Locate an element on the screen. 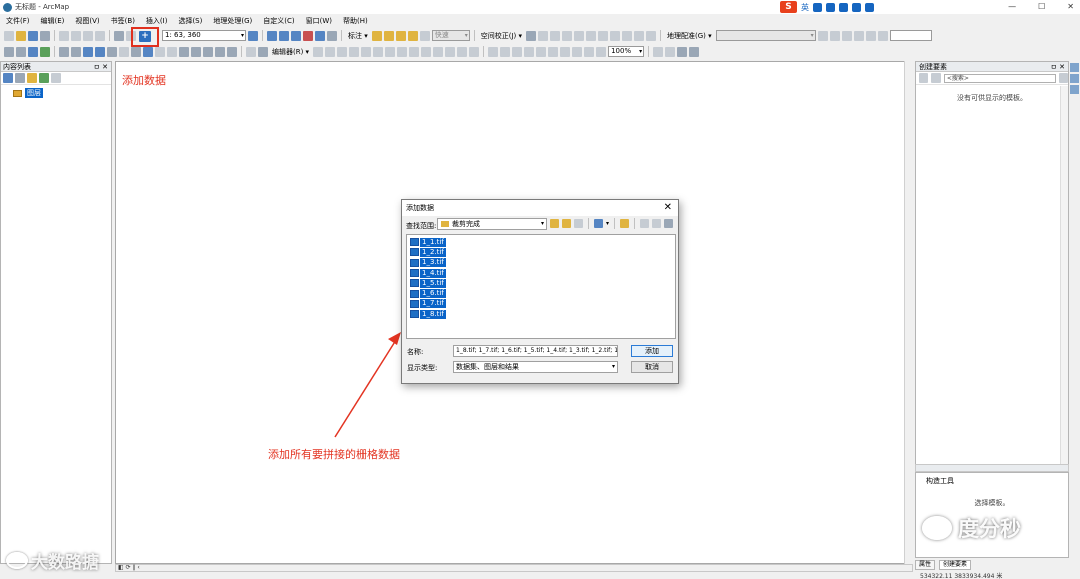 This screenshot has height=579, width=1080. organize-templates-icon is located at coordinates (924, 78).